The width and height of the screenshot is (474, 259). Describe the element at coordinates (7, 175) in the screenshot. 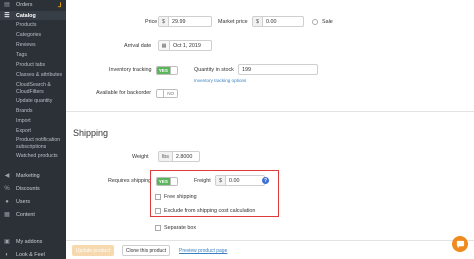

I see `megaphone-icon: ◀` at that location.